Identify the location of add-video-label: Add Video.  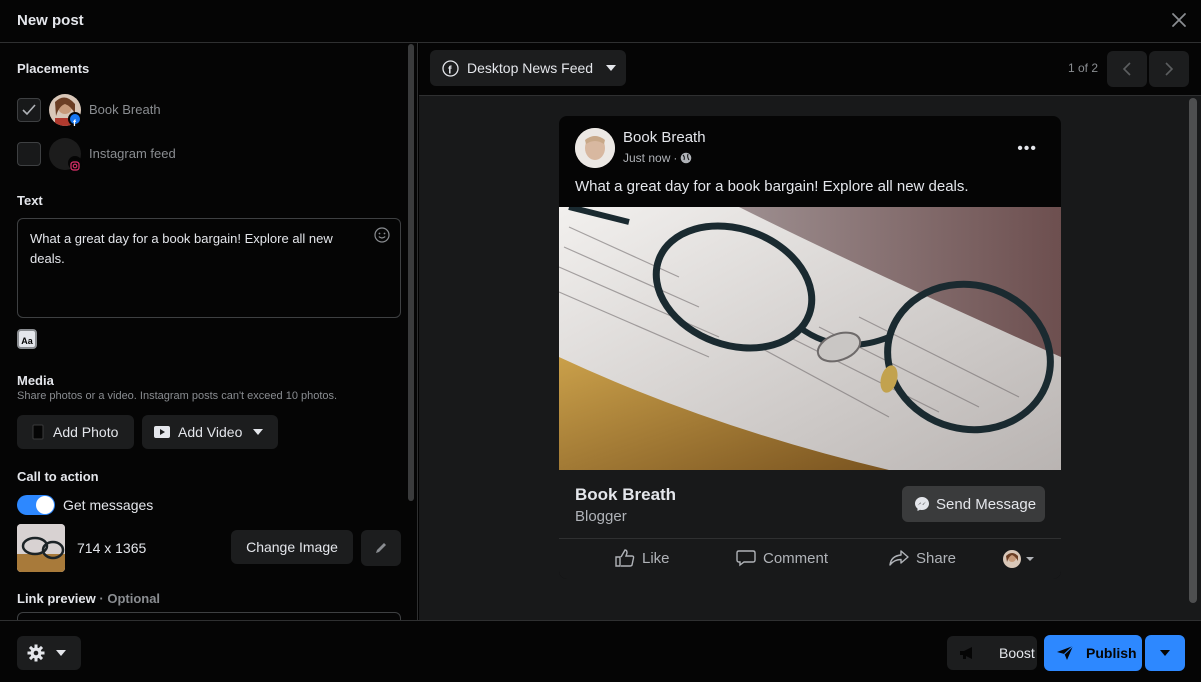
(210, 432).